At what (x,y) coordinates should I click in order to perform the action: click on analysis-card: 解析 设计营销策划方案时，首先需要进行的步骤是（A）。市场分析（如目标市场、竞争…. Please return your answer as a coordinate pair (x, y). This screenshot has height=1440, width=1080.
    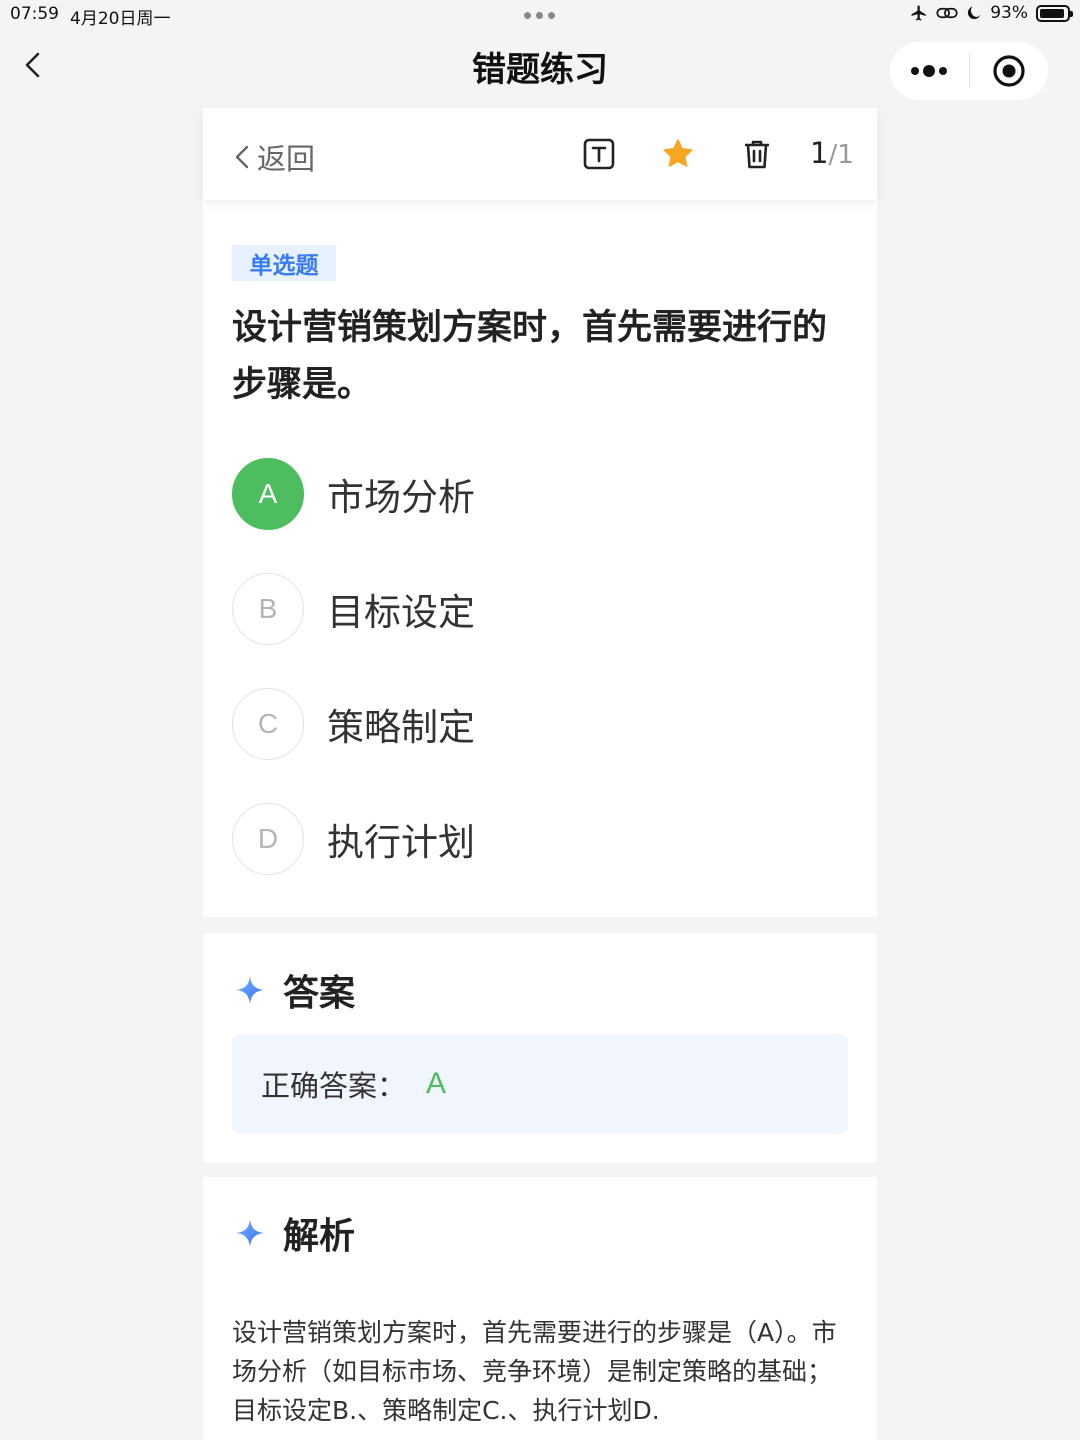
    Looking at the image, I should click on (540, 1308).